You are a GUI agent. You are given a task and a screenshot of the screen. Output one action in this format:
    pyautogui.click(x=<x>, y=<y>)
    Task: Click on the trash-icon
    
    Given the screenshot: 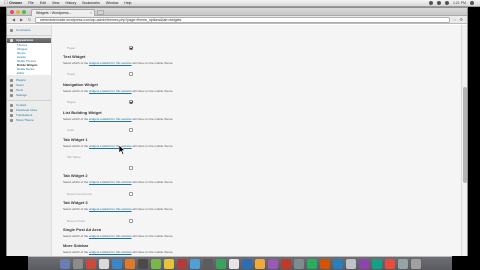 What is the action you would take?
    pyautogui.click(x=415, y=264)
    